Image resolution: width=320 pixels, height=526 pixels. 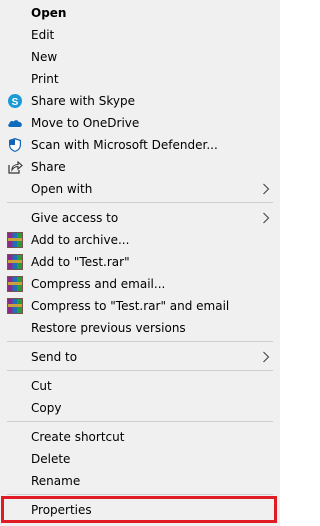 What do you see at coordinates (44, 57) in the screenshot?
I see `menu-item-new-label: New` at bounding box center [44, 57].